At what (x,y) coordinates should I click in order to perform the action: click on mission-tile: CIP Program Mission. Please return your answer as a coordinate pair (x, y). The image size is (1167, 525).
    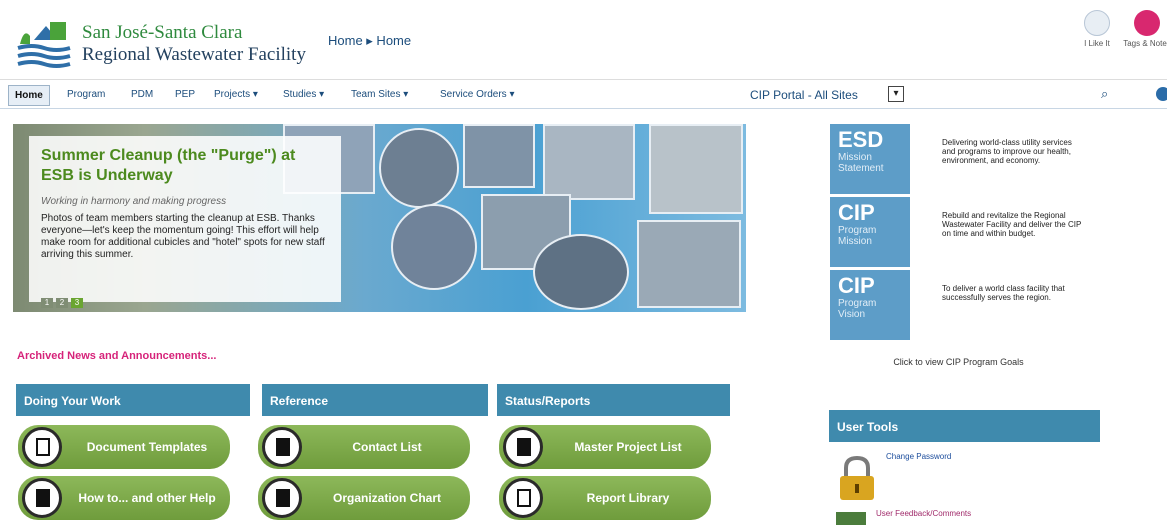
    Looking at the image, I should click on (870, 232).